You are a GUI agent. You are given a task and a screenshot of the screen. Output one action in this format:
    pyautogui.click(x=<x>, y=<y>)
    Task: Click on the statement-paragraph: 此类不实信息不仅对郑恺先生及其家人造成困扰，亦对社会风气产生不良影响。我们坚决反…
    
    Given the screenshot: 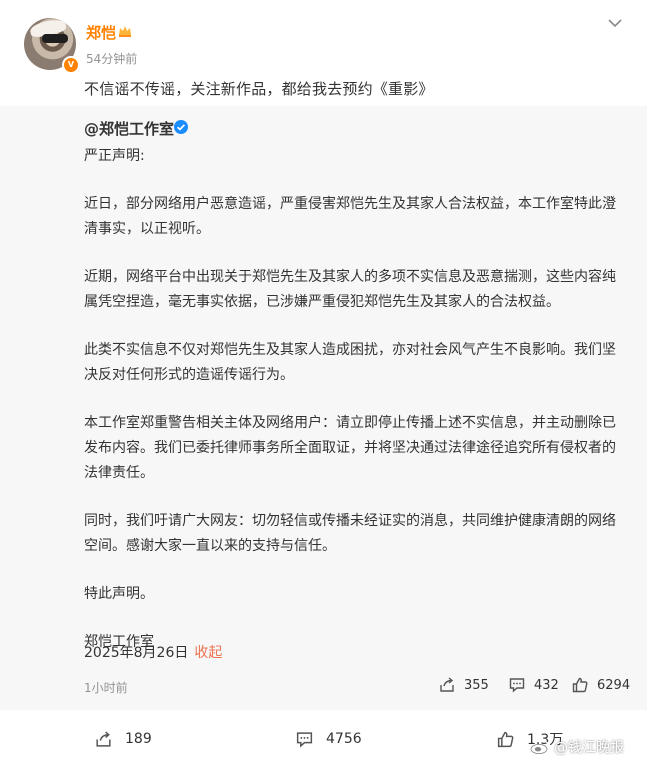 What is the action you would take?
    pyautogui.click(x=350, y=362)
    